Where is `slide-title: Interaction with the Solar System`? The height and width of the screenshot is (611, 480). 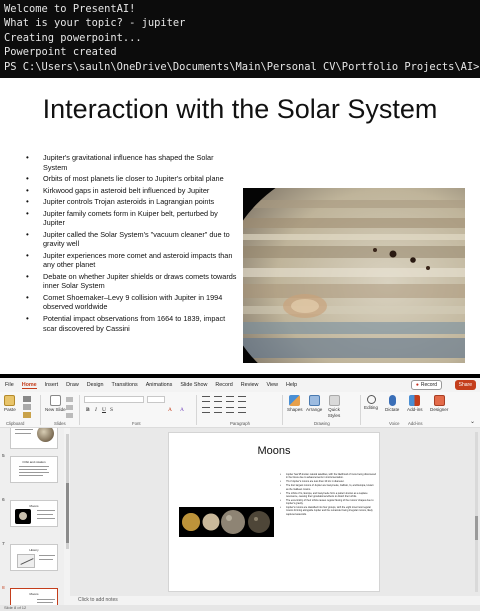 slide-title: Interaction with the Solar System is located at coordinates (240, 109).